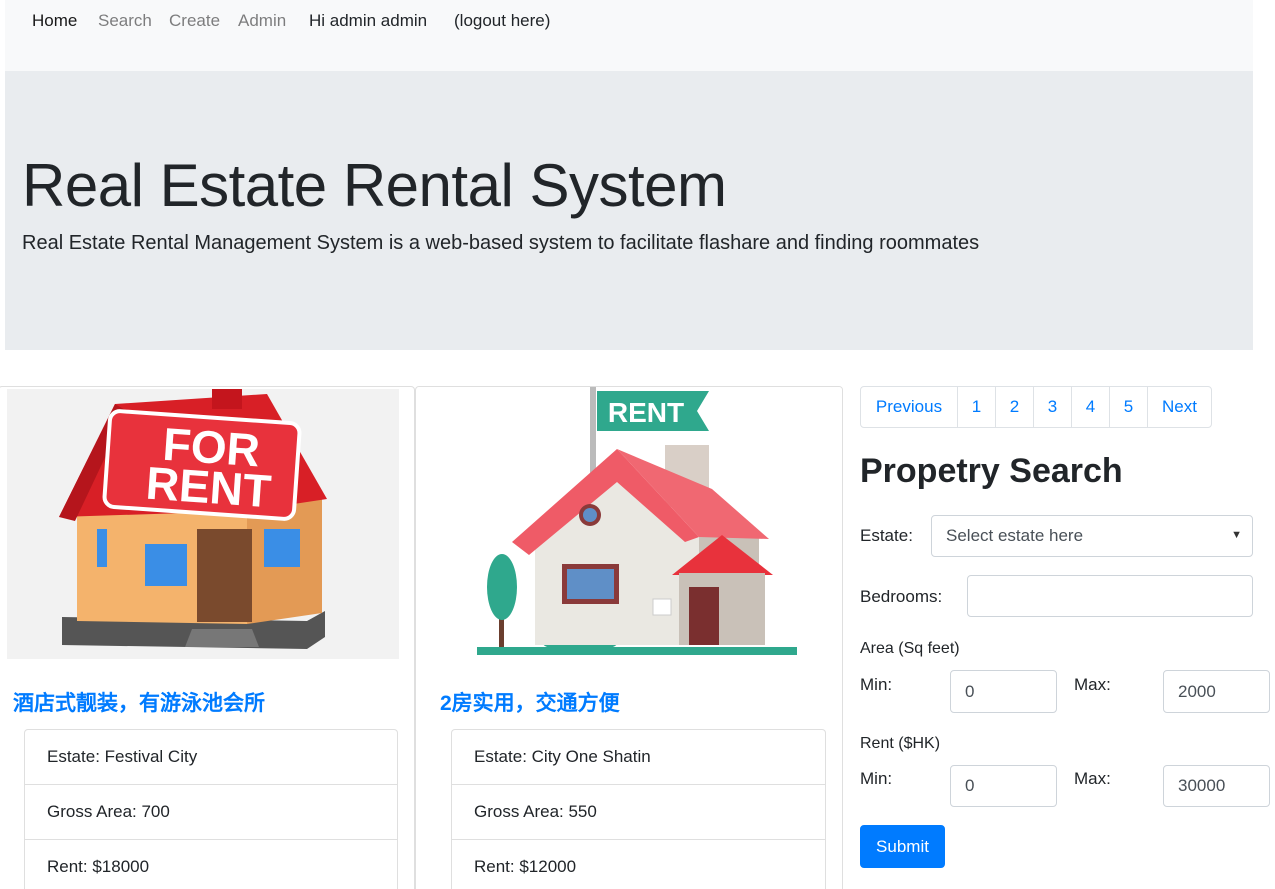 The width and height of the screenshot is (1275, 889). I want to click on page-previous: Previous, so click(909, 407).